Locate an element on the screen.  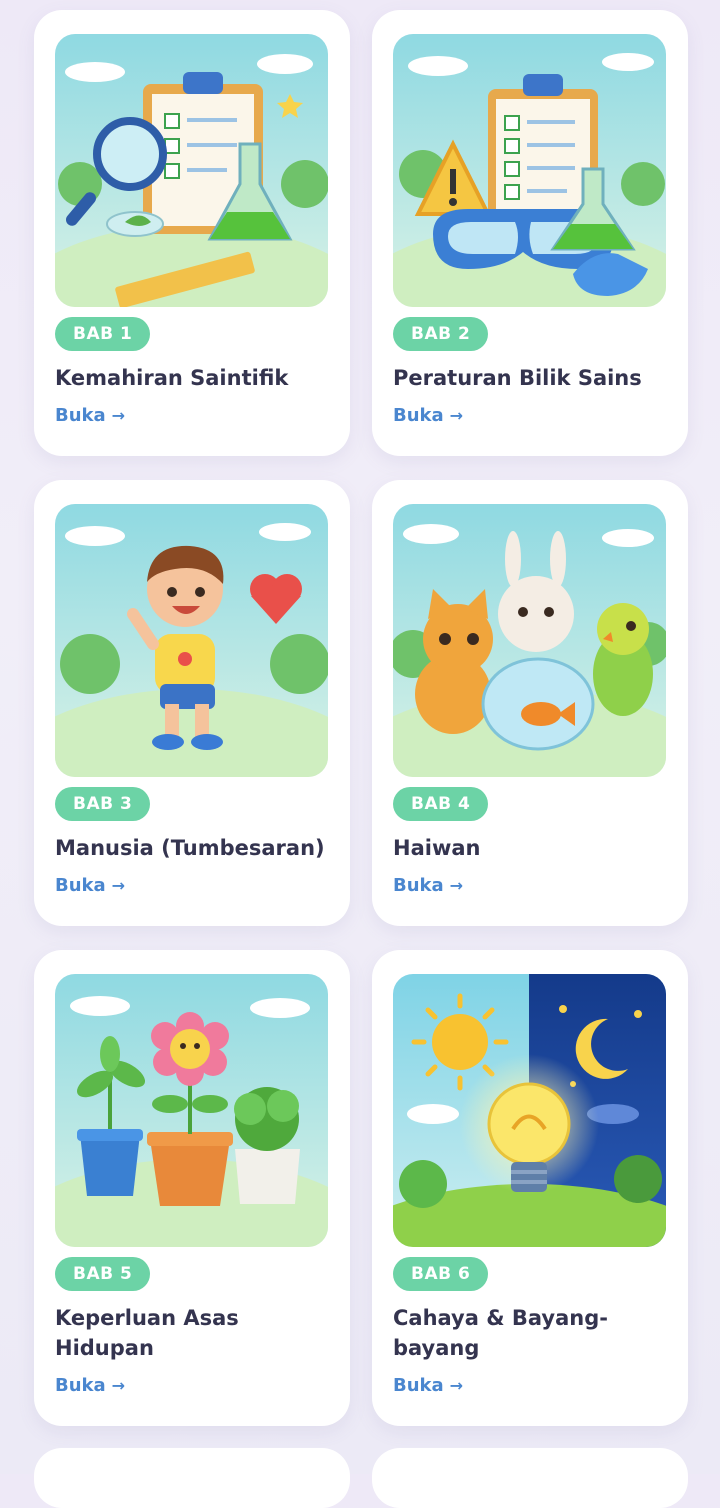
animals-illustration is located at coordinates (529, 640).